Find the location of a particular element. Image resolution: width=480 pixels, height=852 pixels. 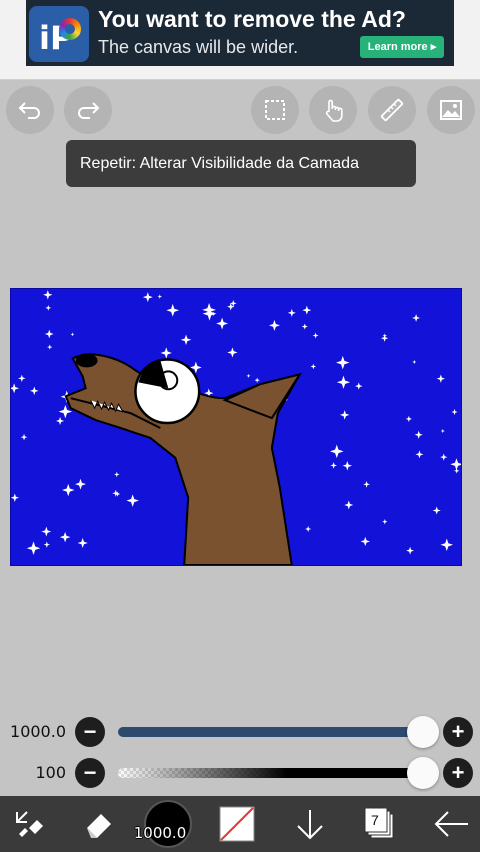

redo-icon is located at coordinates (89, 110).